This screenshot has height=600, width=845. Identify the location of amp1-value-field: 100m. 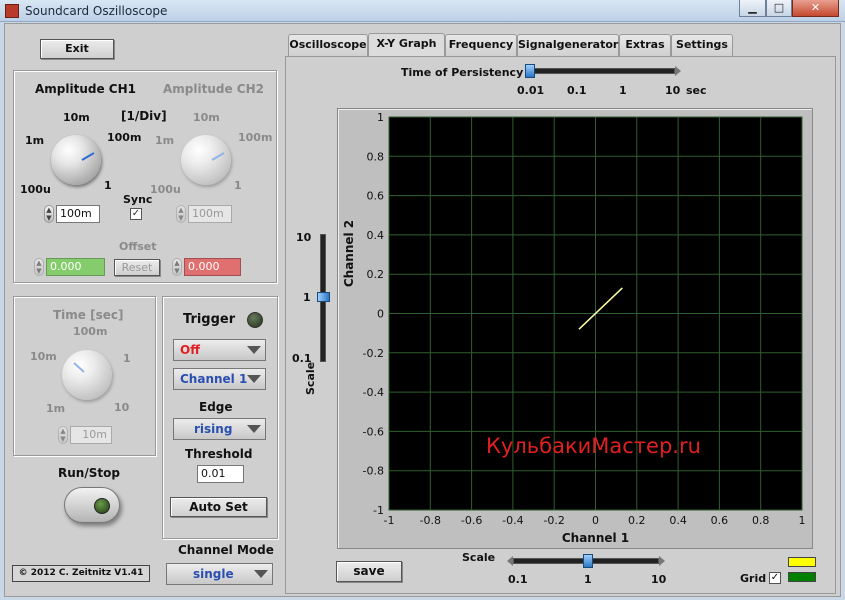
(78, 214).